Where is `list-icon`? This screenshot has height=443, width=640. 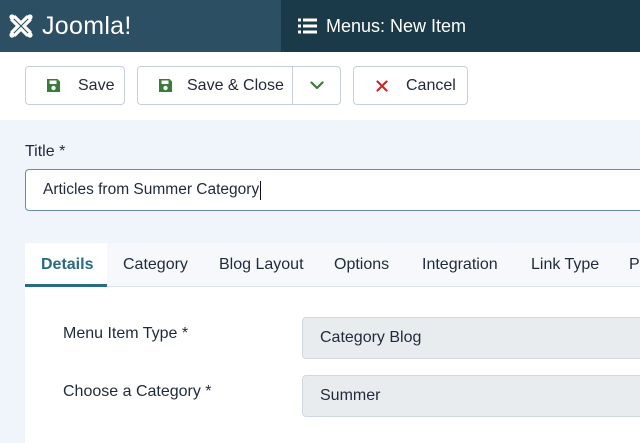 list-icon is located at coordinates (308, 26).